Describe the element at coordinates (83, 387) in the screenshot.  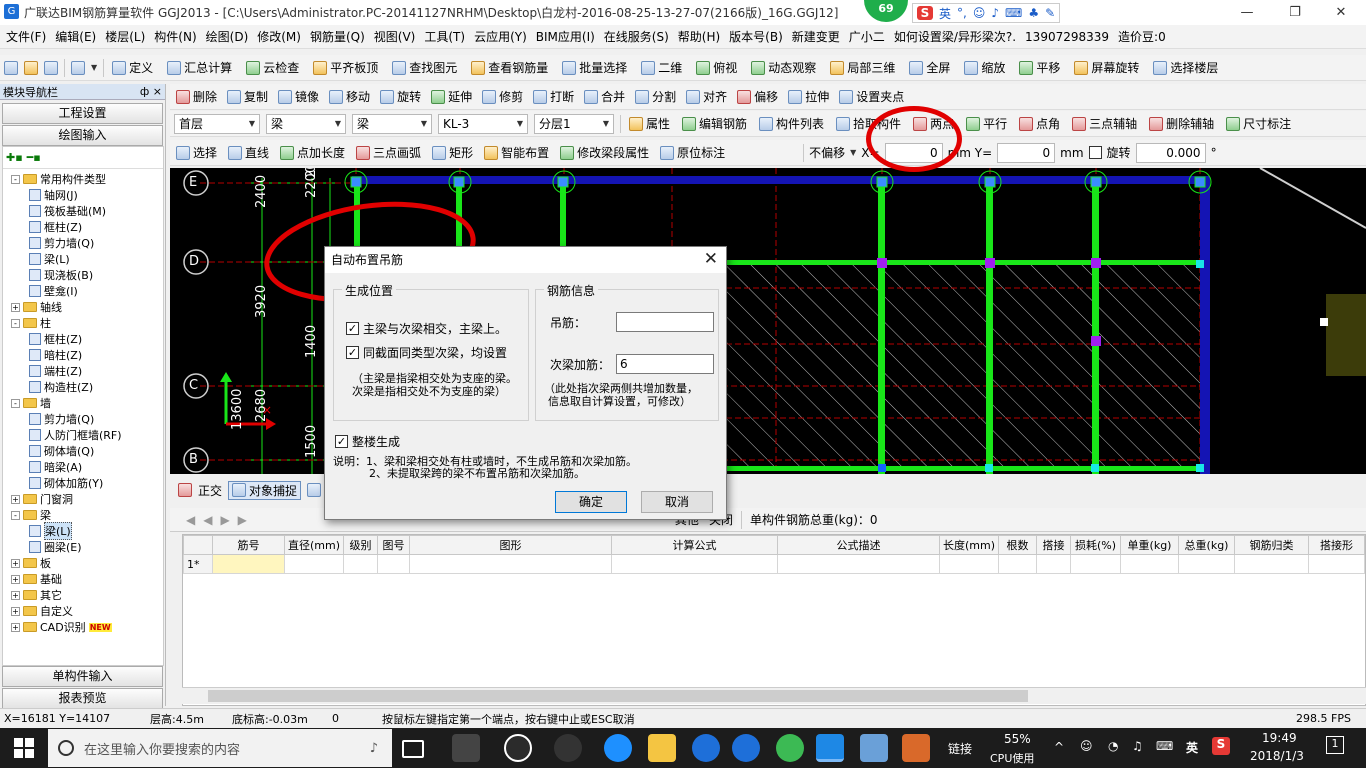
I see `tree-node: 构造柱(Z)` at that location.